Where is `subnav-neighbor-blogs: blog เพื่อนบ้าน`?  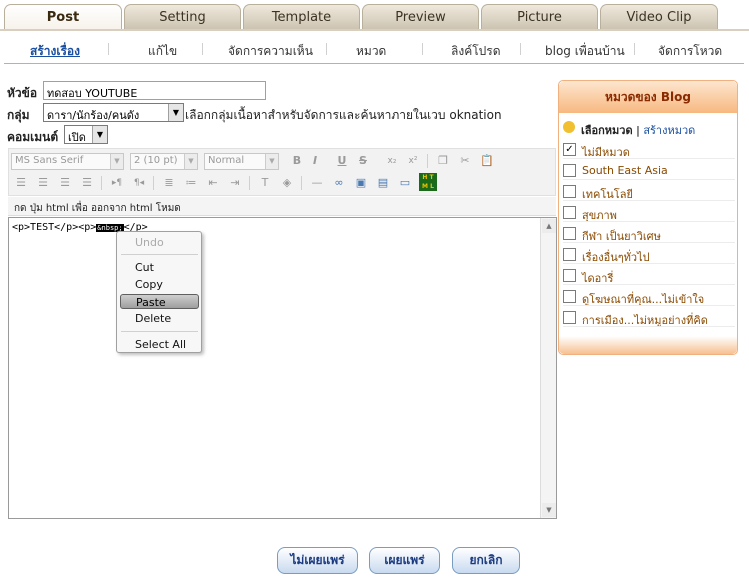 subnav-neighbor-blogs: blog เพื่อนบ้าน is located at coordinates (585, 51).